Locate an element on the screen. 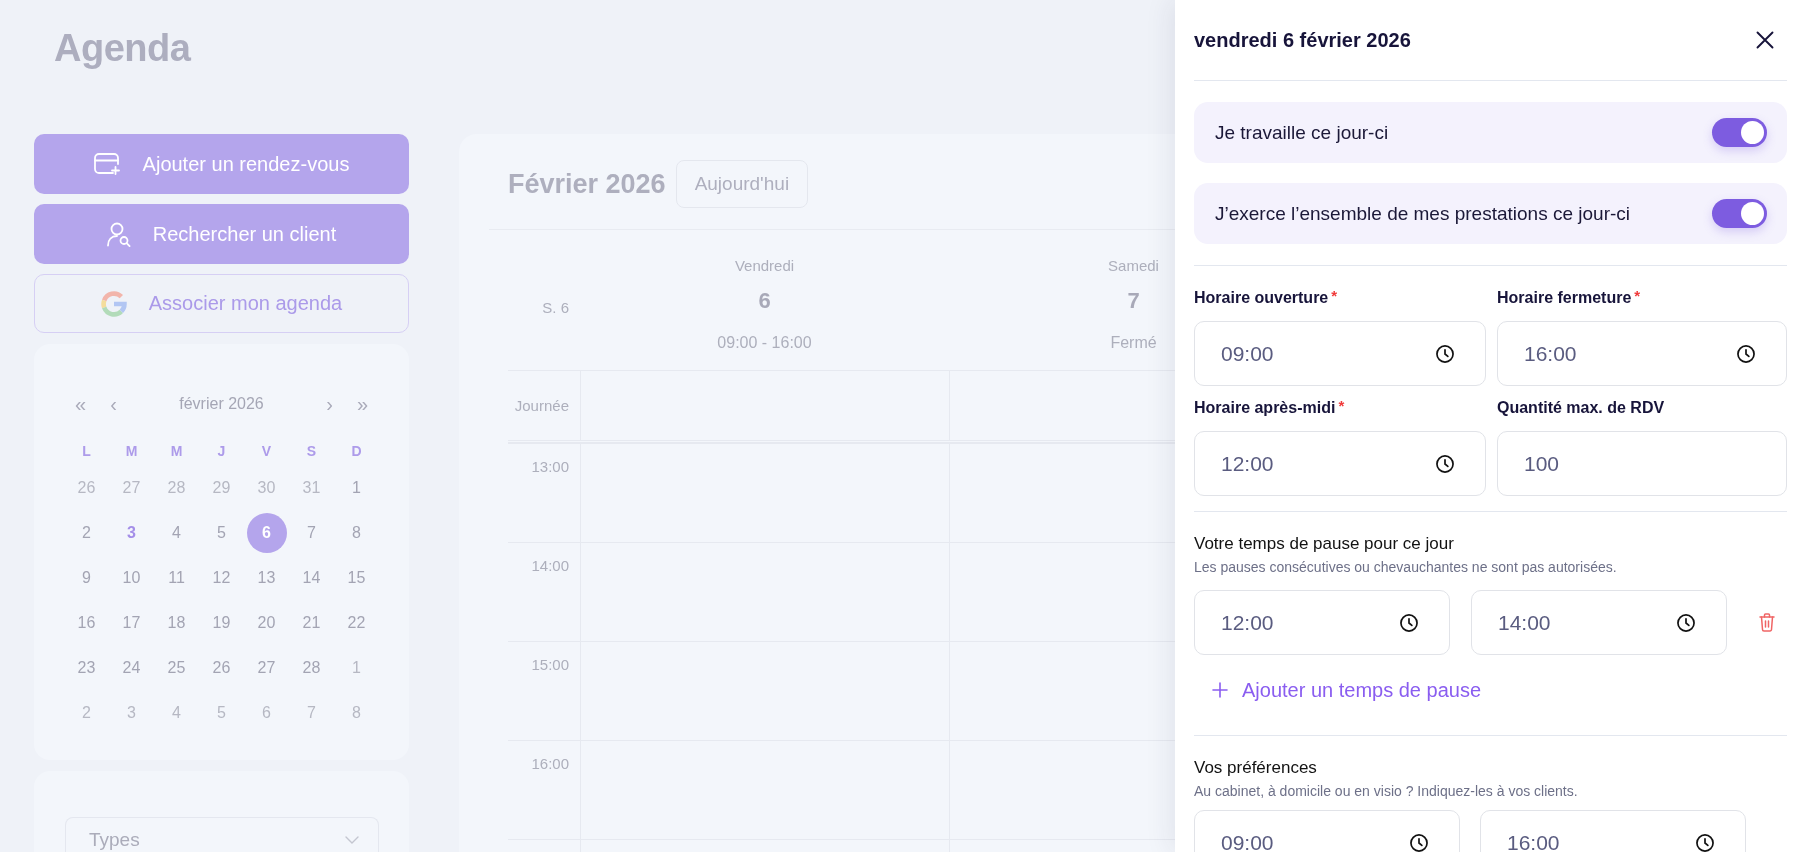 The height and width of the screenshot is (852, 1795). calendar-day: 18 is located at coordinates (176, 622).